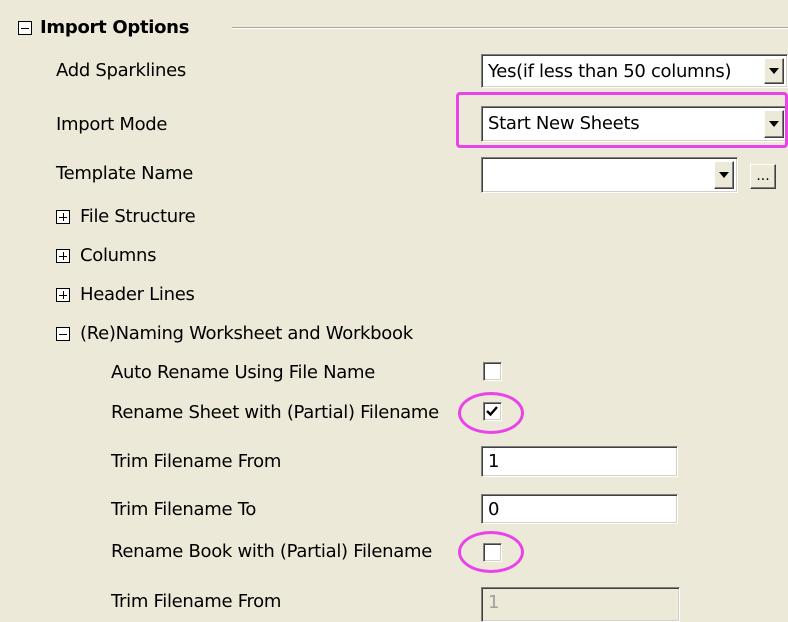 The height and width of the screenshot is (622, 788). I want to click on template-name-dropdown-button, so click(724, 175).